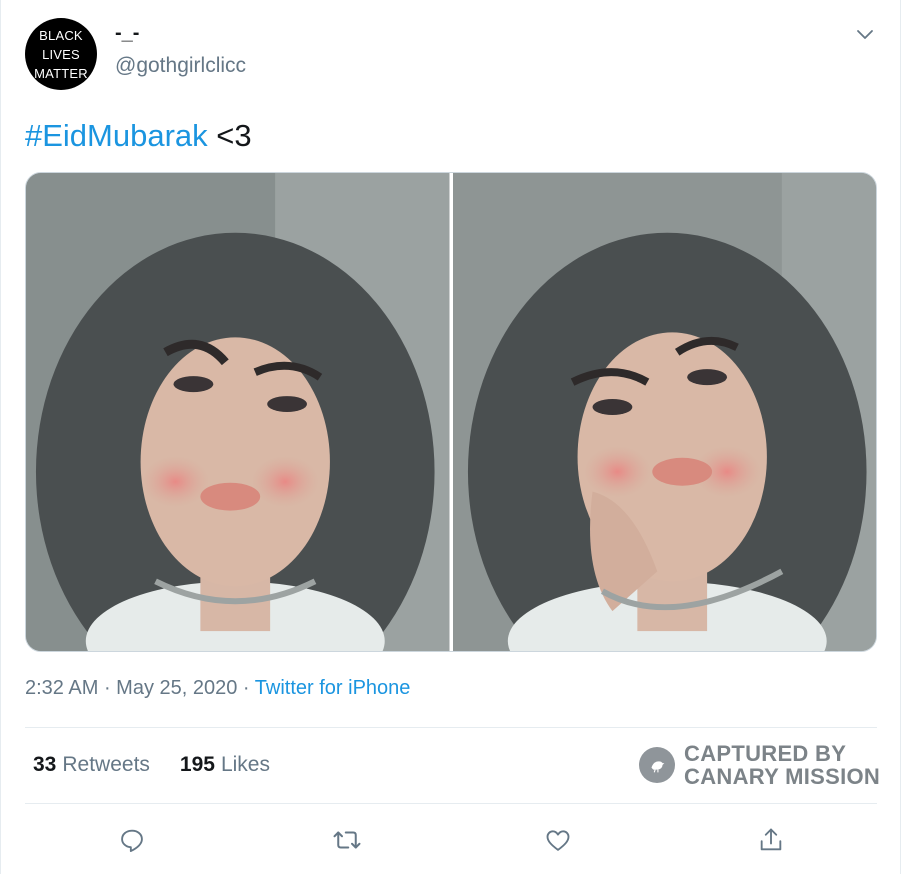 The width and height of the screenshot is (901, 874). I want to click on tweet-text: #EidMubarak <3, so click(138, 136).